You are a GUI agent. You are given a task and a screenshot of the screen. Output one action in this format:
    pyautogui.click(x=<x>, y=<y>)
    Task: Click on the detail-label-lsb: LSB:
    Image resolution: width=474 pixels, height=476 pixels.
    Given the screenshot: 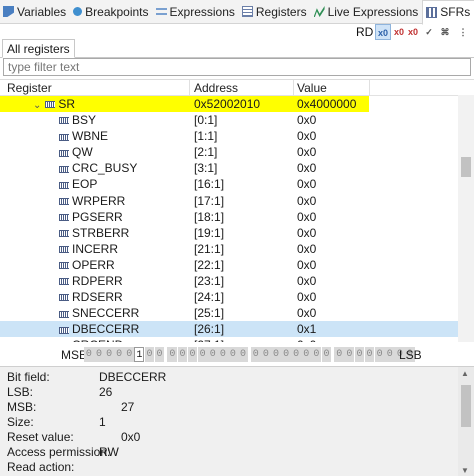 What is the action you would take?
    pyautogui.click(x=20, y=392)
    